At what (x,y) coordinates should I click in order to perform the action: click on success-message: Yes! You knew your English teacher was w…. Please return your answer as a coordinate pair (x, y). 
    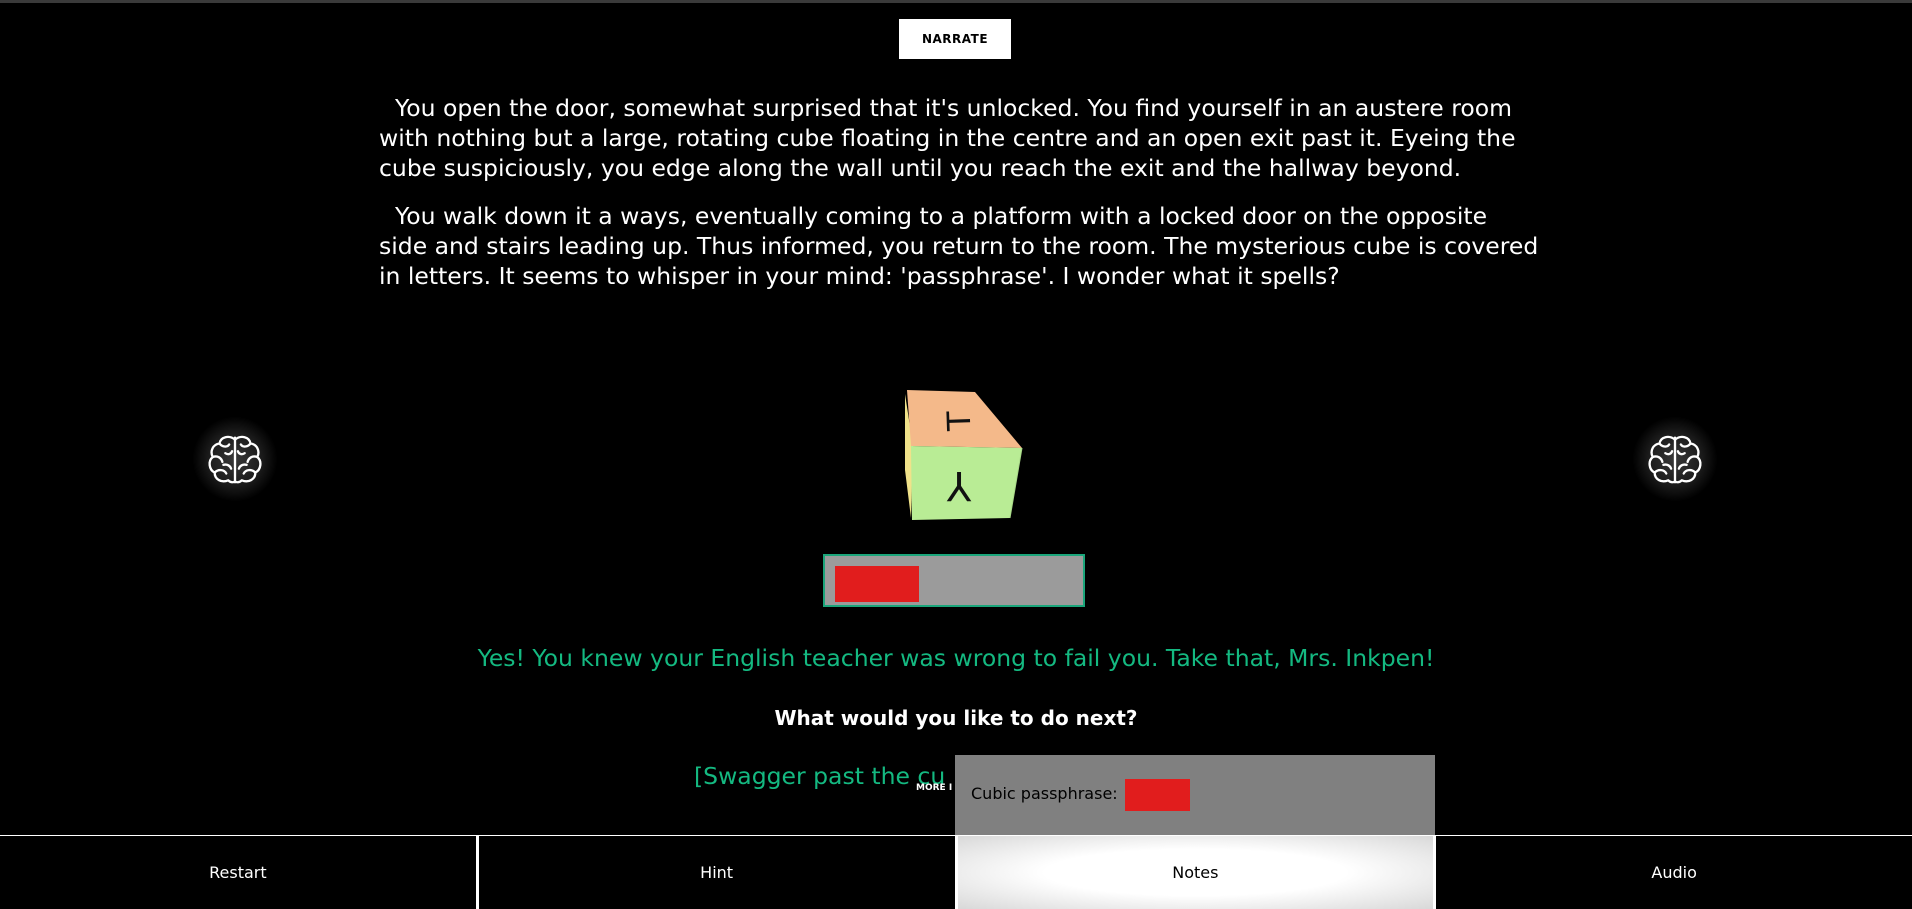
    Looking at the image, I should click on (956, 658).